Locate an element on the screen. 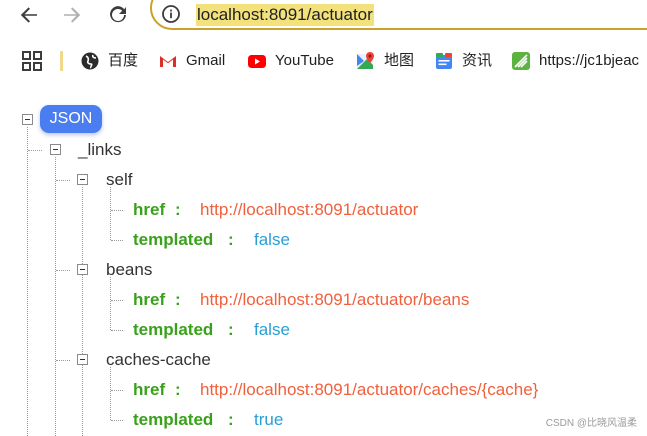  bookmarks-bar: 百度 Gmail YouTube 地图 资讯 https://jc1bjeac is located at coordinates (323, 61).